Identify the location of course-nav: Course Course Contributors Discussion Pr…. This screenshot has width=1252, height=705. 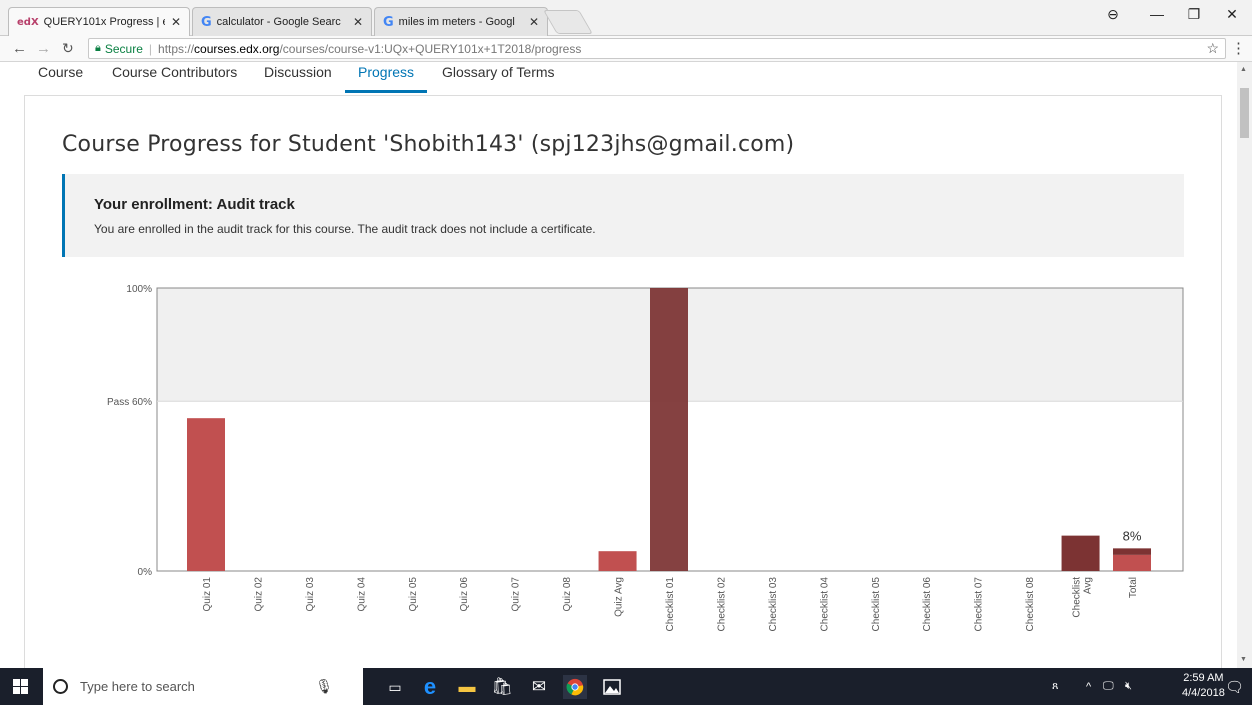
(618, 79).